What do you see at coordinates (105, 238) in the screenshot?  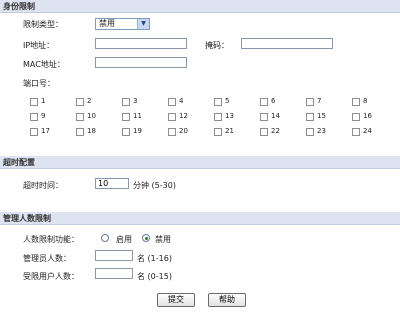 I see `enable-radio` at bounding box center [105, 238].